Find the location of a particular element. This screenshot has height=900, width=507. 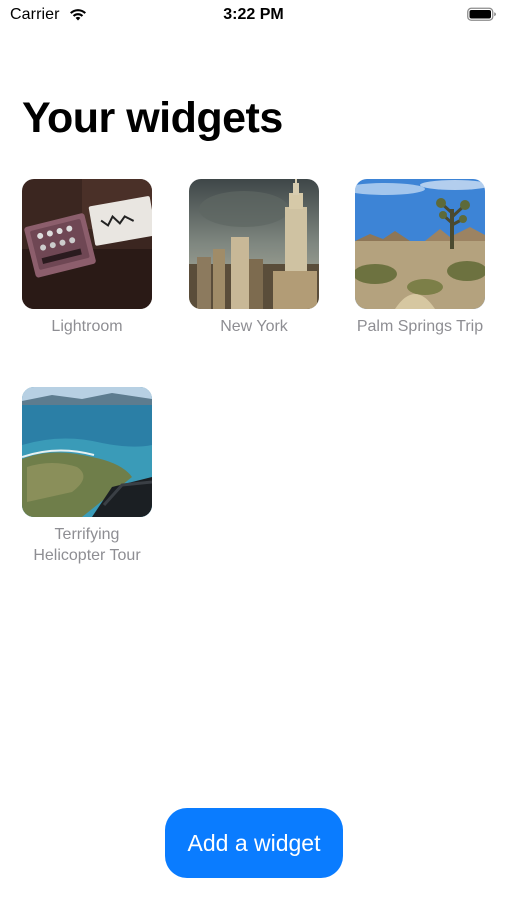

status-time: 3:22 PM is located at coordinates (253, 14).